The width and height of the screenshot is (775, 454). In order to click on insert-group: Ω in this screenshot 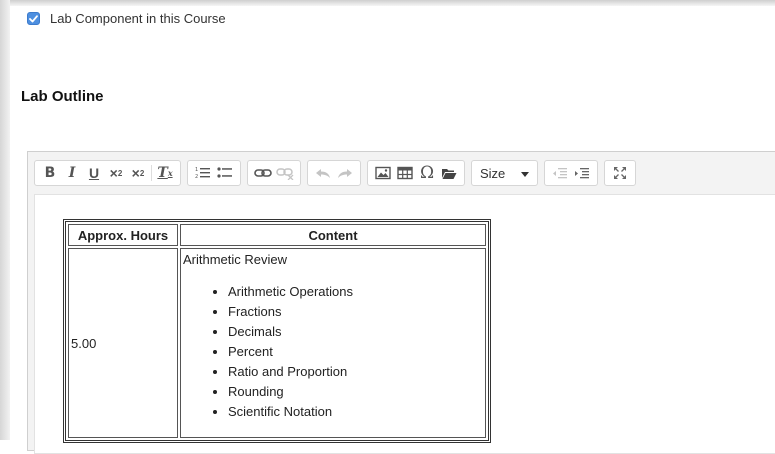, I will do `click(416, 173)`.